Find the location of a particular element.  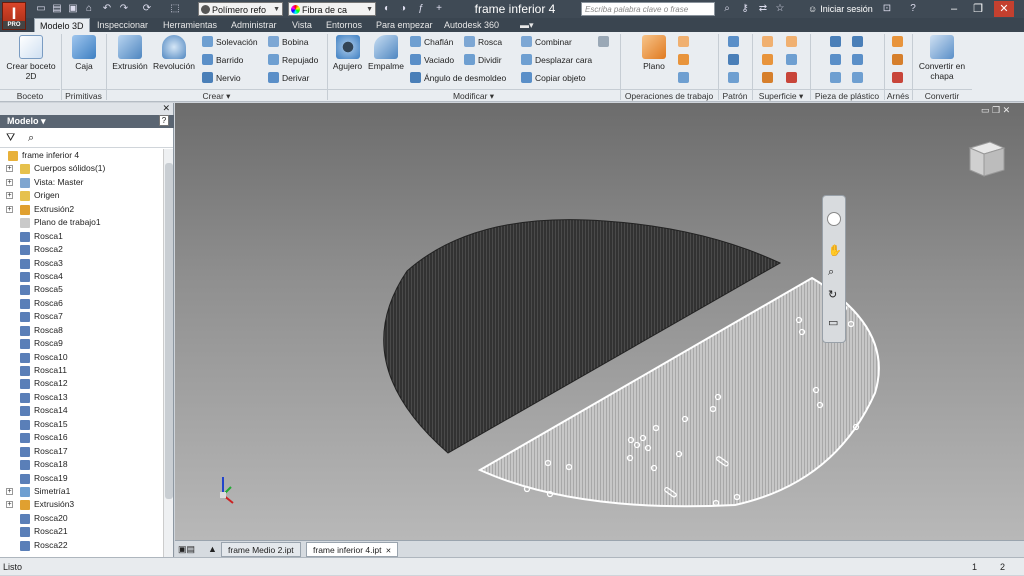

mirror-button is located at coordinates (735, 78).